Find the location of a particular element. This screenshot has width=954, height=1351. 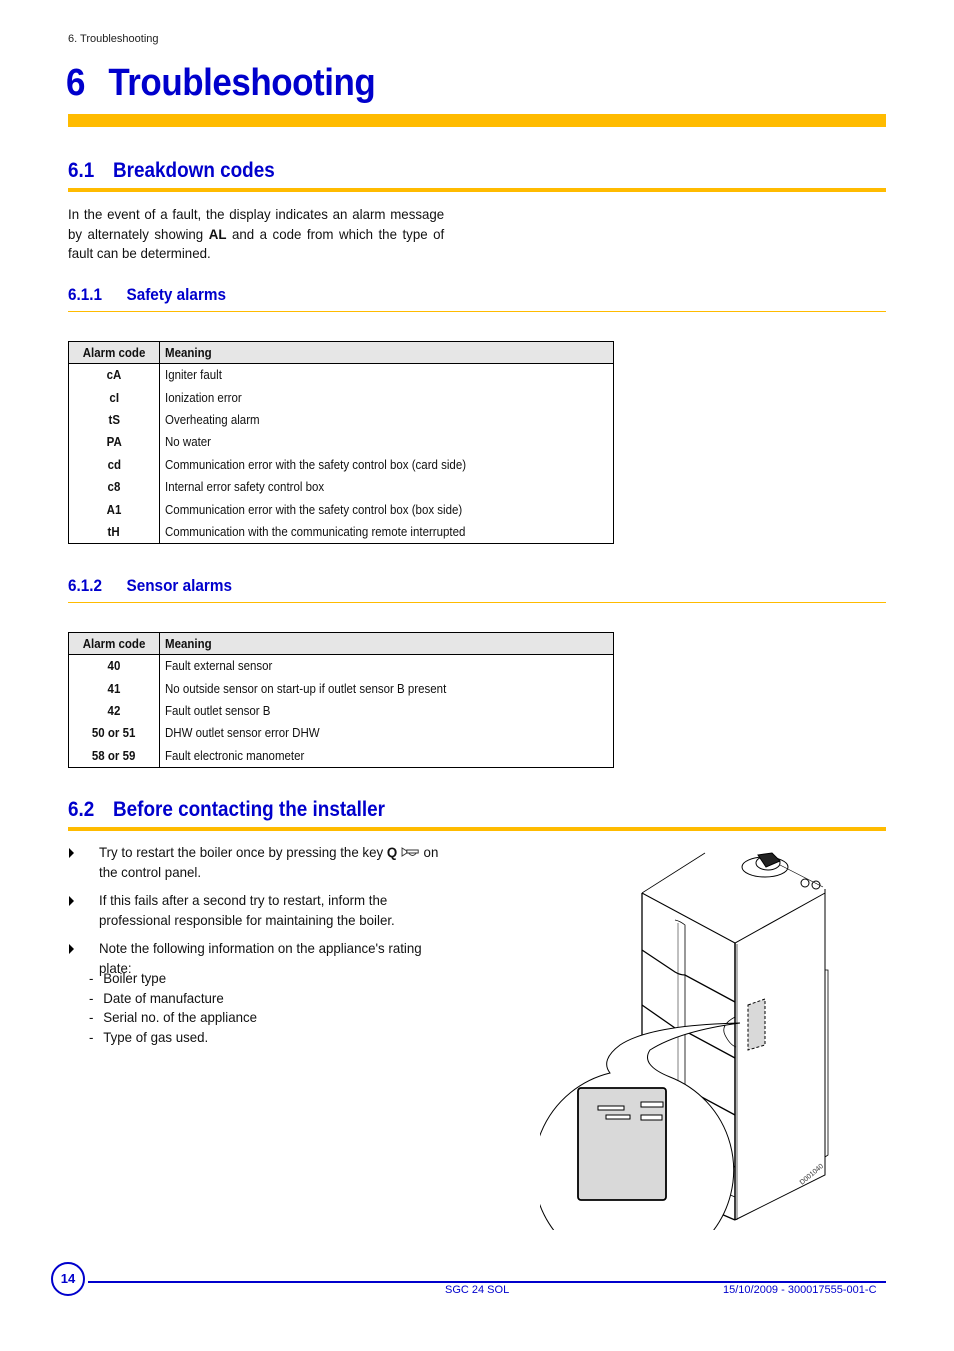

intro-bold-code: AL is located at coordinates (217, 233).